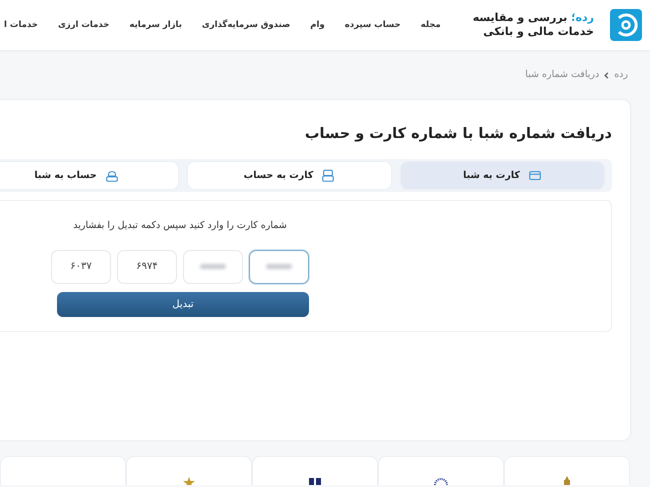 This screenshot has height=487, width=650. Describe the element at coordinates (180, 226) in the screenshot. I see `instruction-text: شماره کارت را وارد کنید سپس دکمه تبدیل را بفشارید` at that location.